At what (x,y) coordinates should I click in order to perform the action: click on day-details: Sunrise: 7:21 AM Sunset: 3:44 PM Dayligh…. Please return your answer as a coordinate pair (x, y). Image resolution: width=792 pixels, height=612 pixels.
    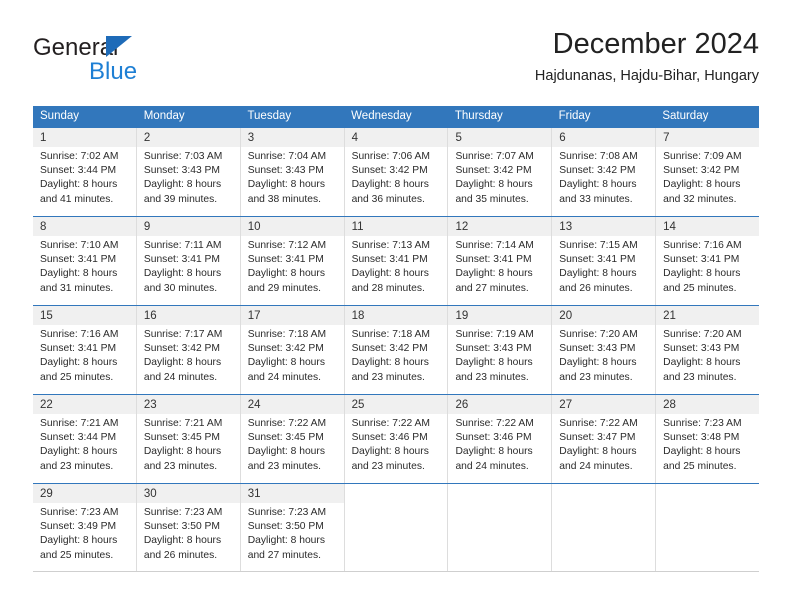
    Looking at the image, I should click on (84, 444).